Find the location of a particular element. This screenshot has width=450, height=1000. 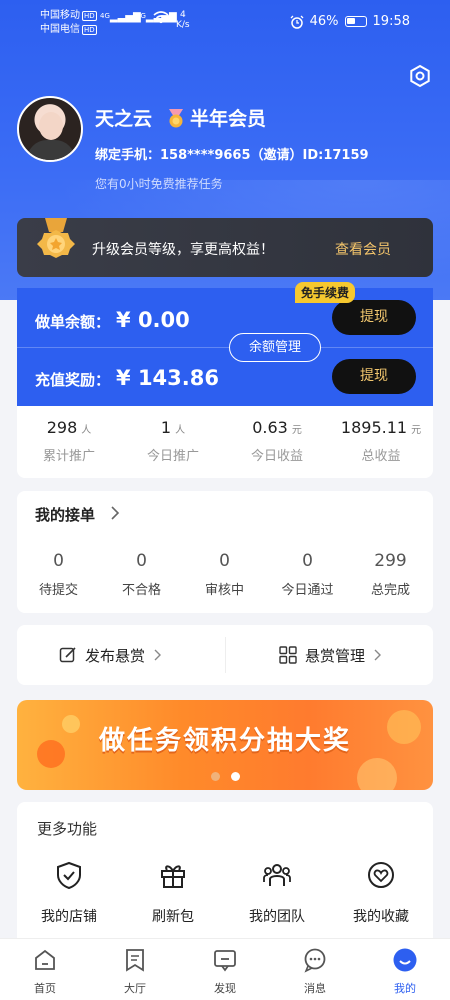

phone-and-id: 绑定手机：158****9665（邀请）ID:17159 is located at coordinates (232, 155).